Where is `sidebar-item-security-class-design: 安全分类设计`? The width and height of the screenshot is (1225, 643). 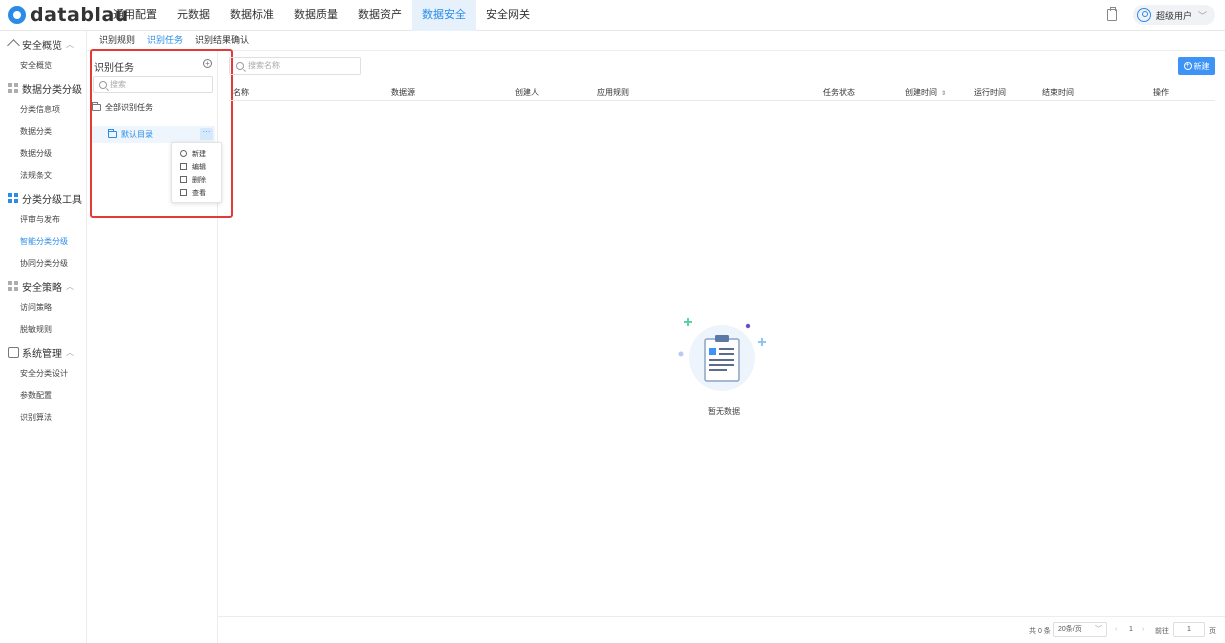
sidebar-item-security-class-design: 安全分类设计 is located at coordinates (43, 374).